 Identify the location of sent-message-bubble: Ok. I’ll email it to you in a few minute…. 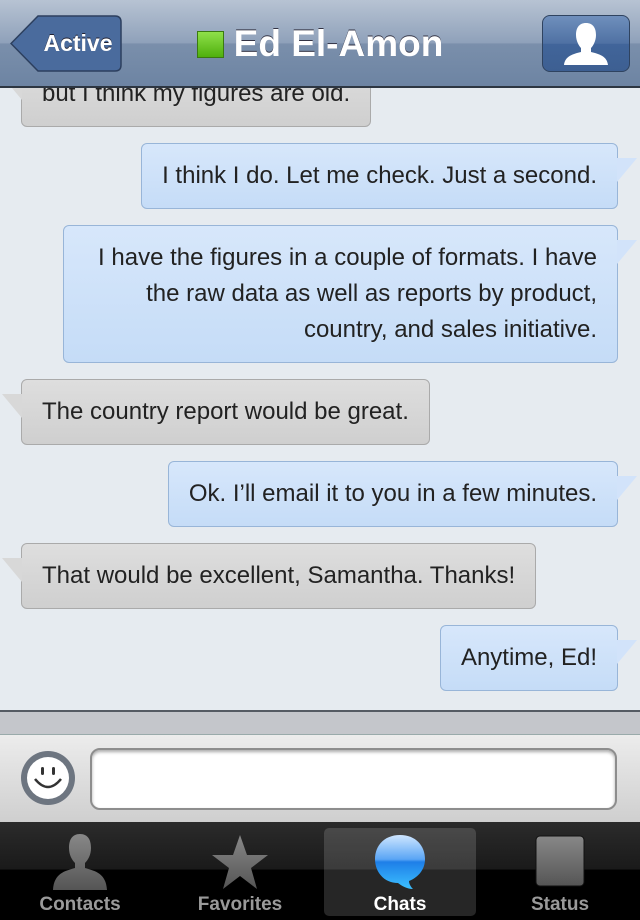
(402, 494).